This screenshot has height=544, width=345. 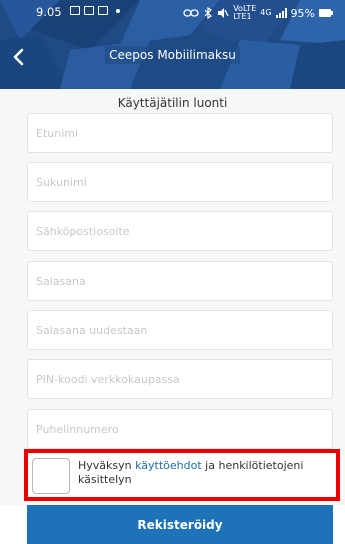 What do you see at coordinates (258, 13) in the screenshot?
I see `status-system-icons: VoLTE LTE1 4G 95%` at bounding box center [258, 13].